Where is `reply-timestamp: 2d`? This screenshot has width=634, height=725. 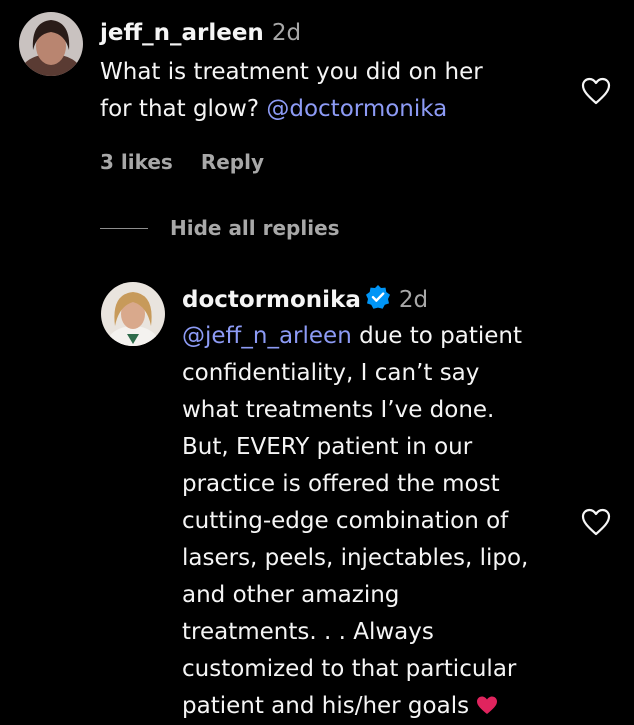
reply-timestamp: 2d is located at coordinates (413, 300).